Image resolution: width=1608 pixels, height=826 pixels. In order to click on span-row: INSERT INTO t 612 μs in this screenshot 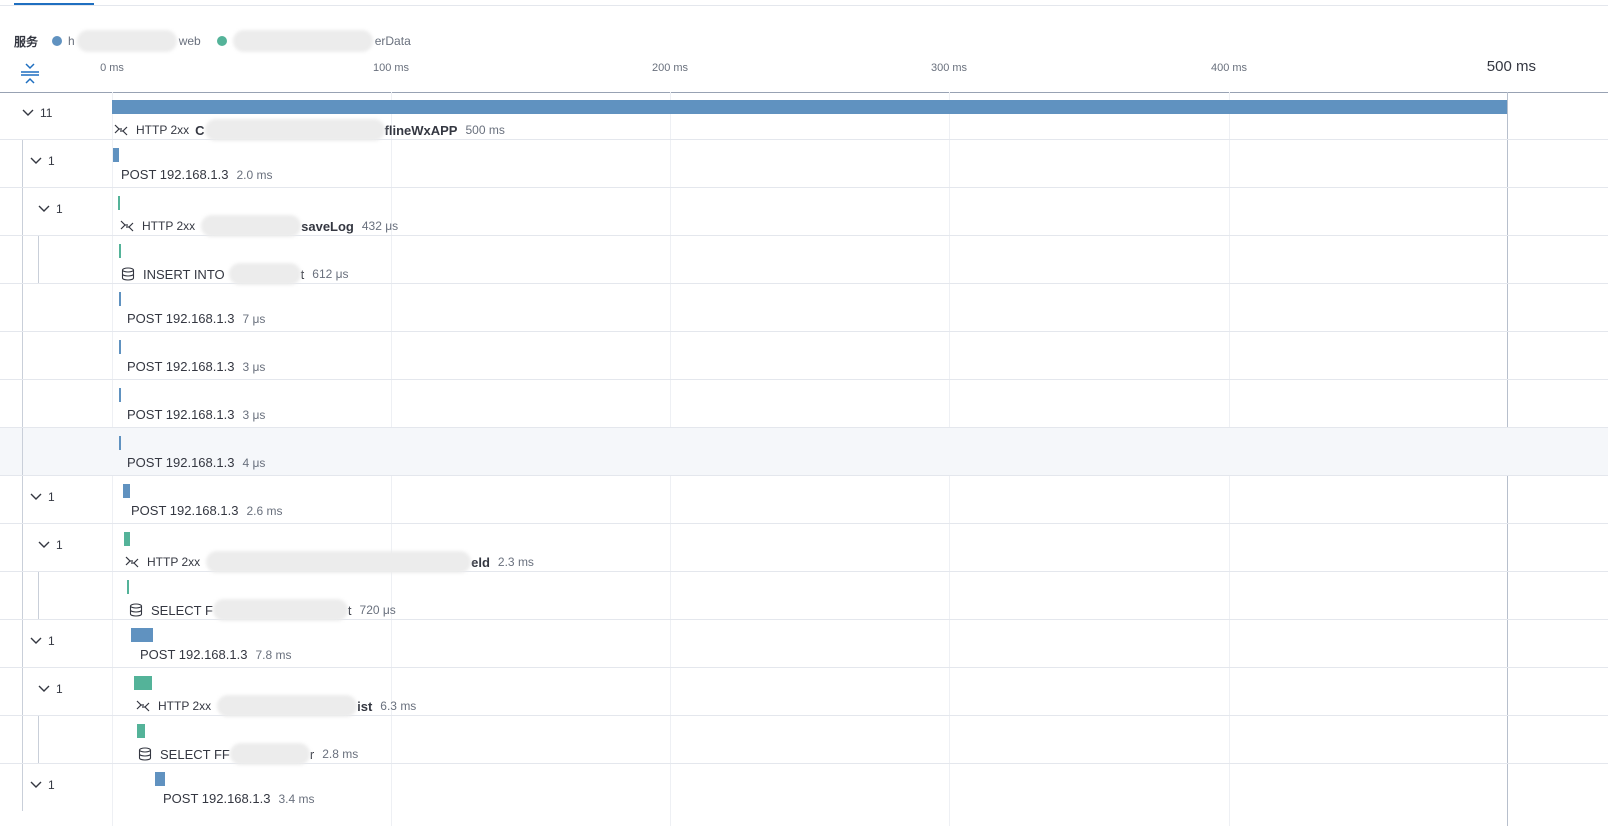, I will do `click(804, 260)`.